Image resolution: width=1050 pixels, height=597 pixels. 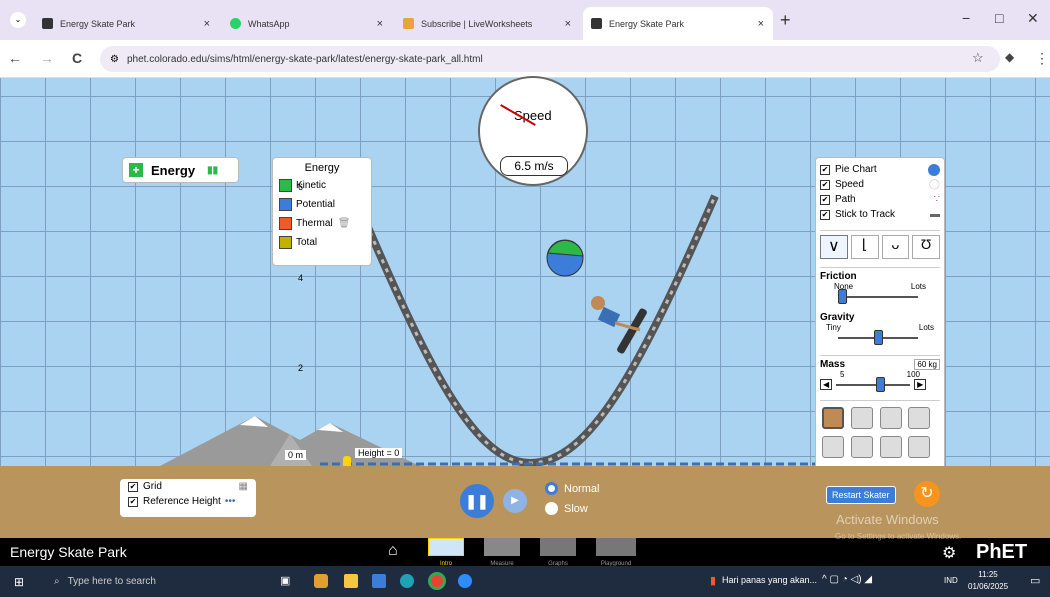 I want to click on gravity-thumb, so click(x=878, y=337).